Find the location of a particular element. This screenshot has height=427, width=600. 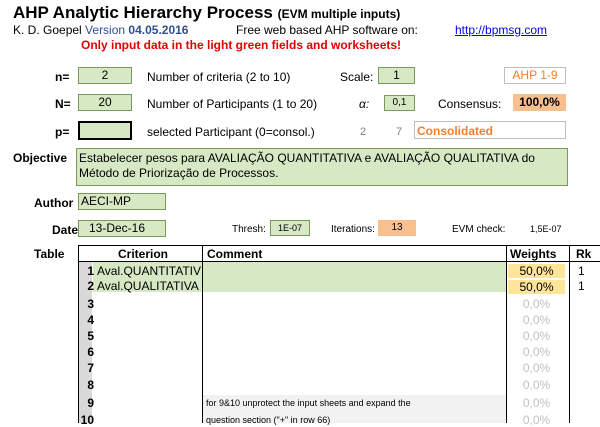

evm-check-value: 1,5E-07 is located at coordinates (546, 229).